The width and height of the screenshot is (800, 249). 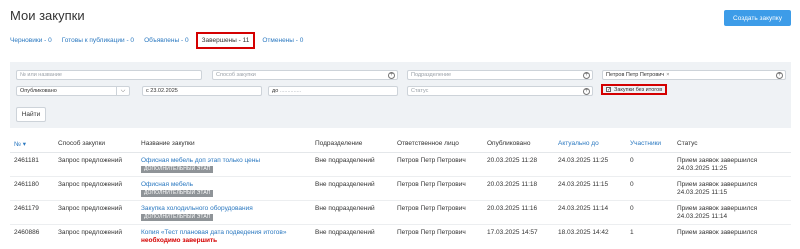 I want to click on col-responsible: Ответственное лицо, so click(x=428, y=143).